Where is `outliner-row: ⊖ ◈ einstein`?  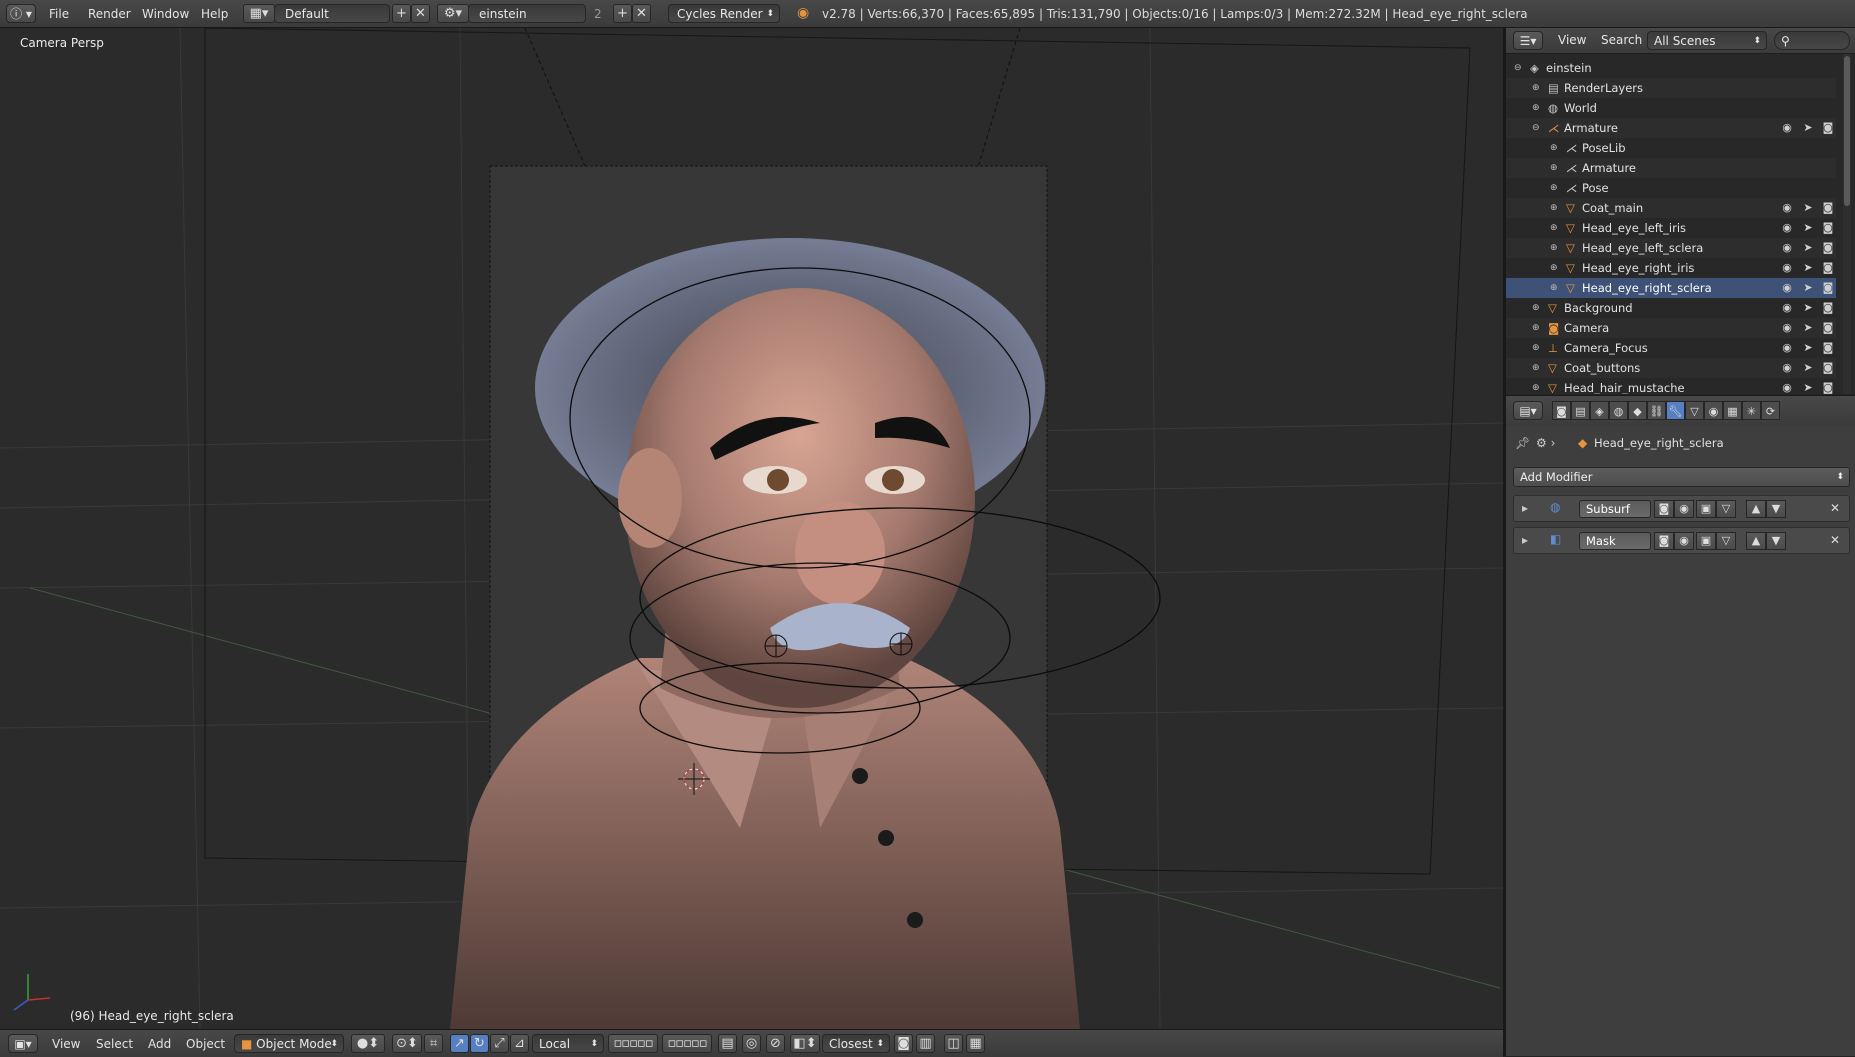 outliner-row: ⊖ ◈ einstein is located at coordinates (1671, 68).